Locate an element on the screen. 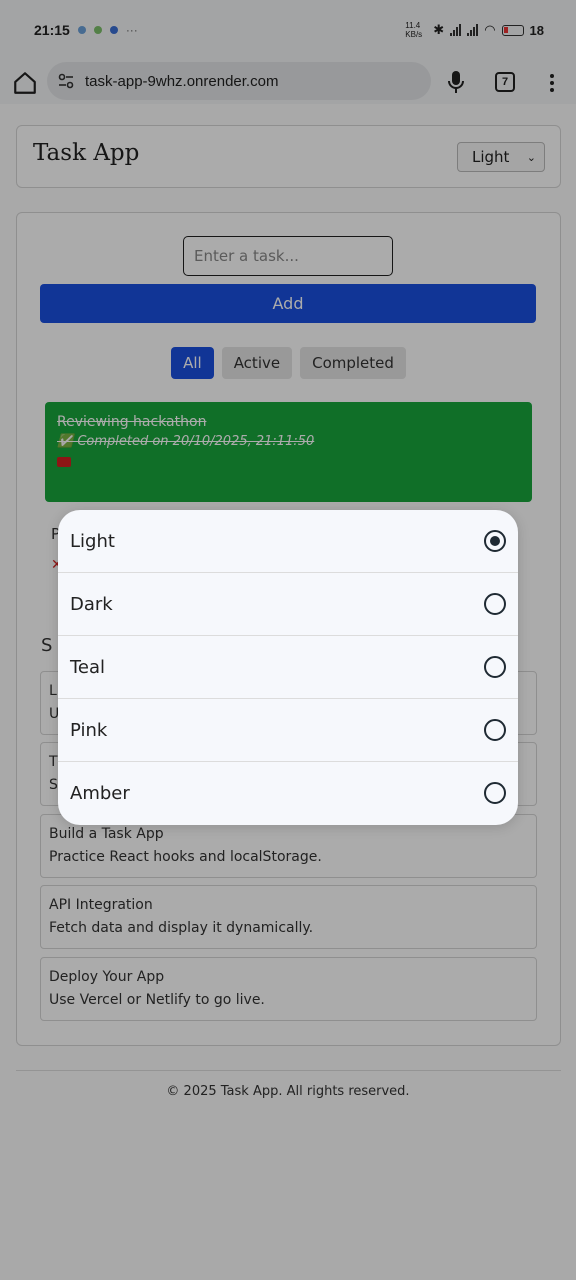 The image size is (576, 1280). theme-option-teal: Teal is located at coordinates (288, 667).